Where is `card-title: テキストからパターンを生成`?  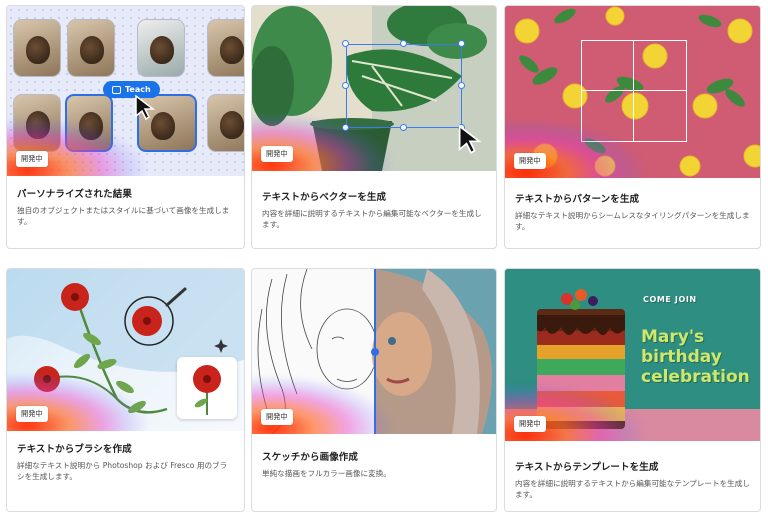
card-title: テキストからパターンを生成 is located at coordinates (577, 199).